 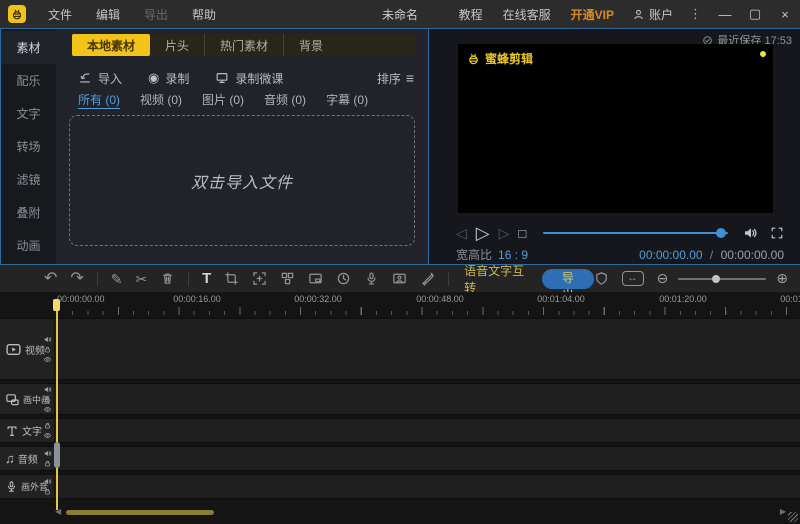 I want to click on trash-icon, so click(x=167, y=278).